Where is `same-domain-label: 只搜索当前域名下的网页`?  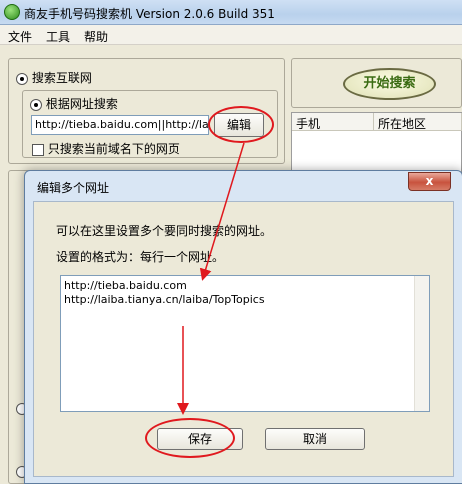
same-domain-label: 只搜索当前域名下的网页 is located at coordinates (113, 149).